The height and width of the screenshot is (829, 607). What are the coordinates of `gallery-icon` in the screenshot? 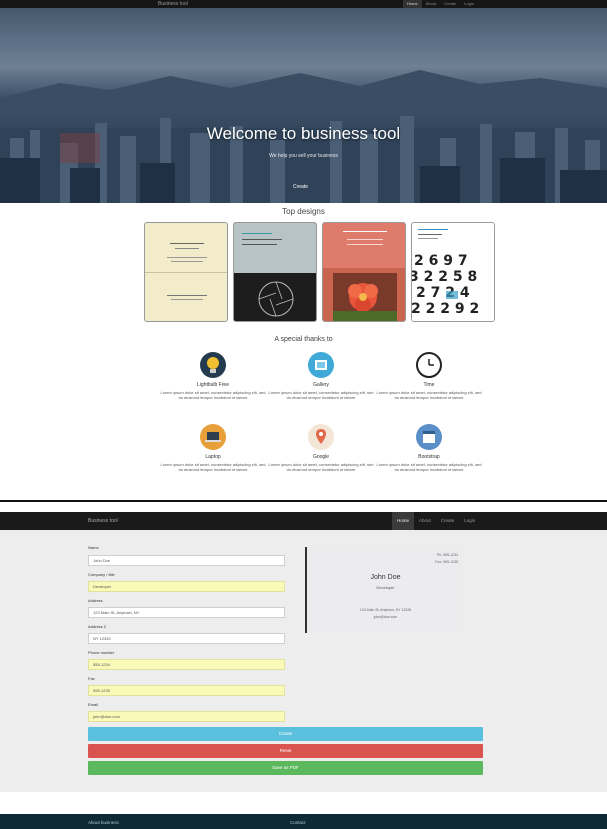 It's located at (321, 365).